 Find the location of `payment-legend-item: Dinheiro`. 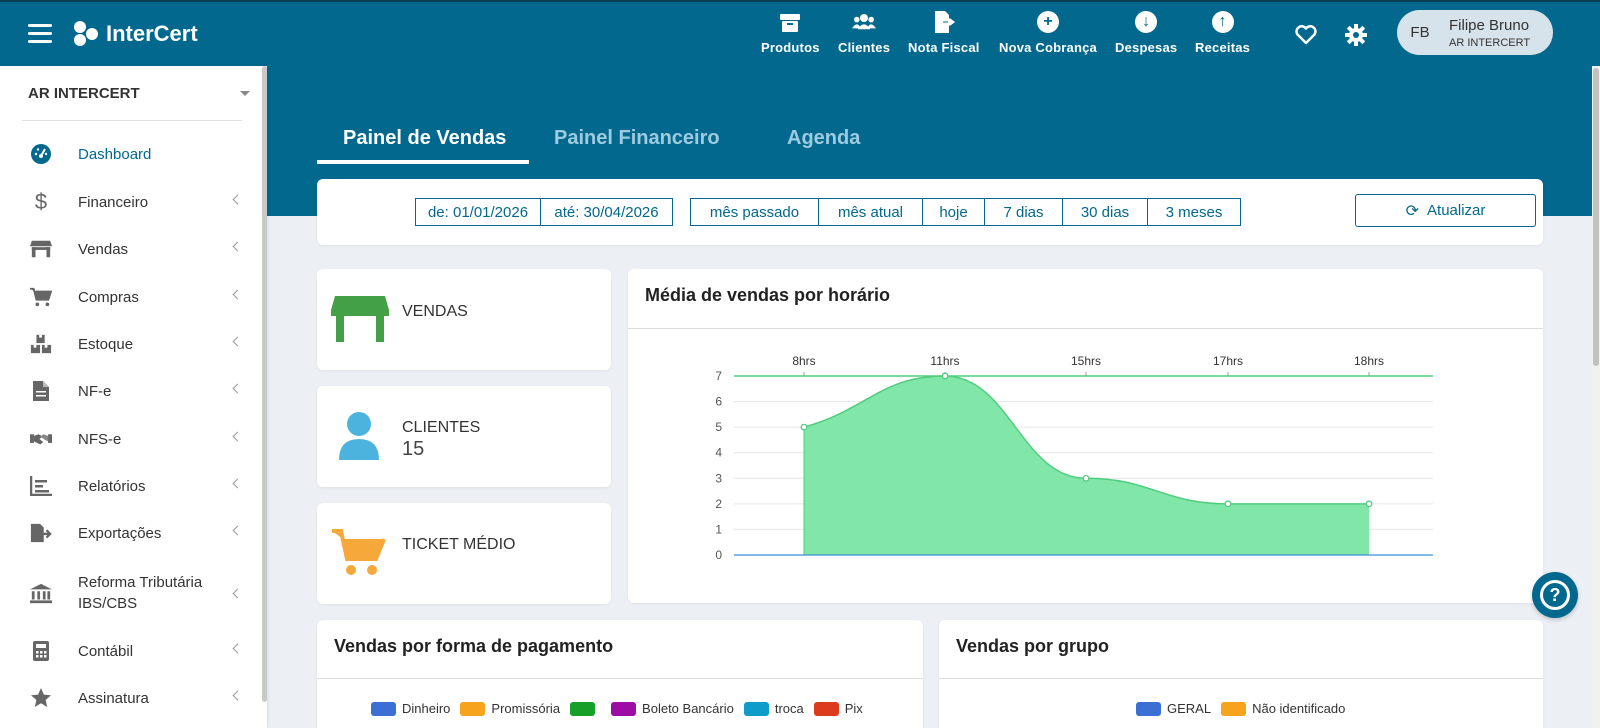

payment-legend-item: Dinheiro is located at coordinates (410, 708).